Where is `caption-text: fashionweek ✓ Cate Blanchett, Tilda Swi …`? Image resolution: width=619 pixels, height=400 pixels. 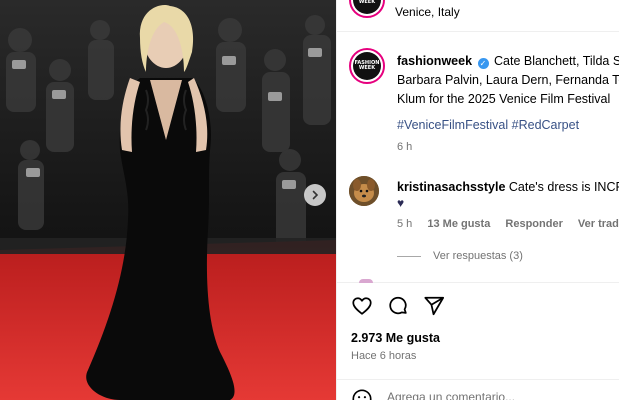 caption-text: fashionweek ✓ Cate Blanchett, Tilda Swi … is located at coordinates (508, 80).